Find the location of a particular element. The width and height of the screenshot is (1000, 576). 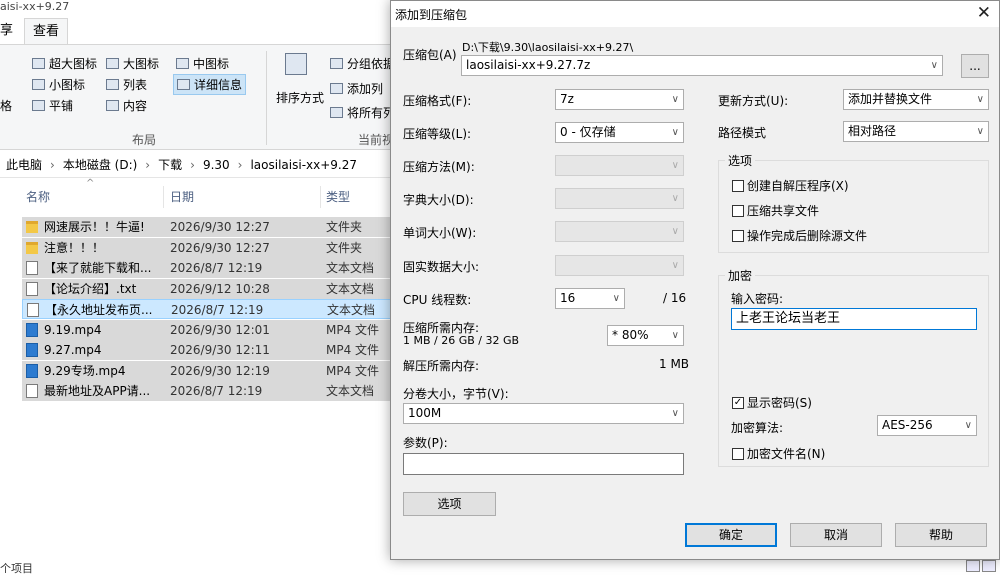

delete-after-checkbox: 操作完成后删除源文件 is located at coordinates (799, 235).